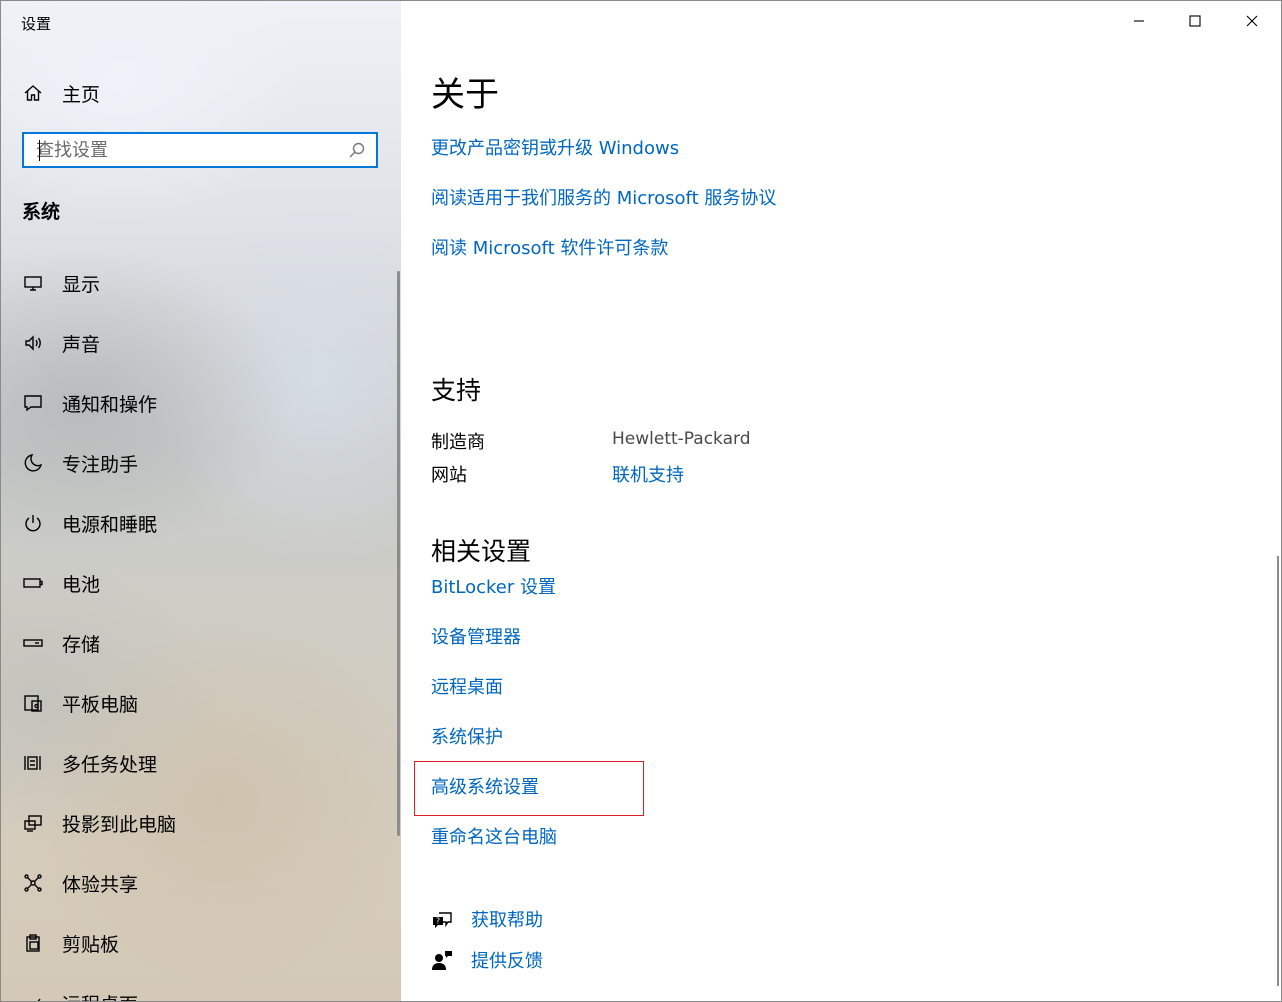 The width and height of the screenshot is (1282, 1002). I want to click on remote-desktop-icon, so click(33, 996).